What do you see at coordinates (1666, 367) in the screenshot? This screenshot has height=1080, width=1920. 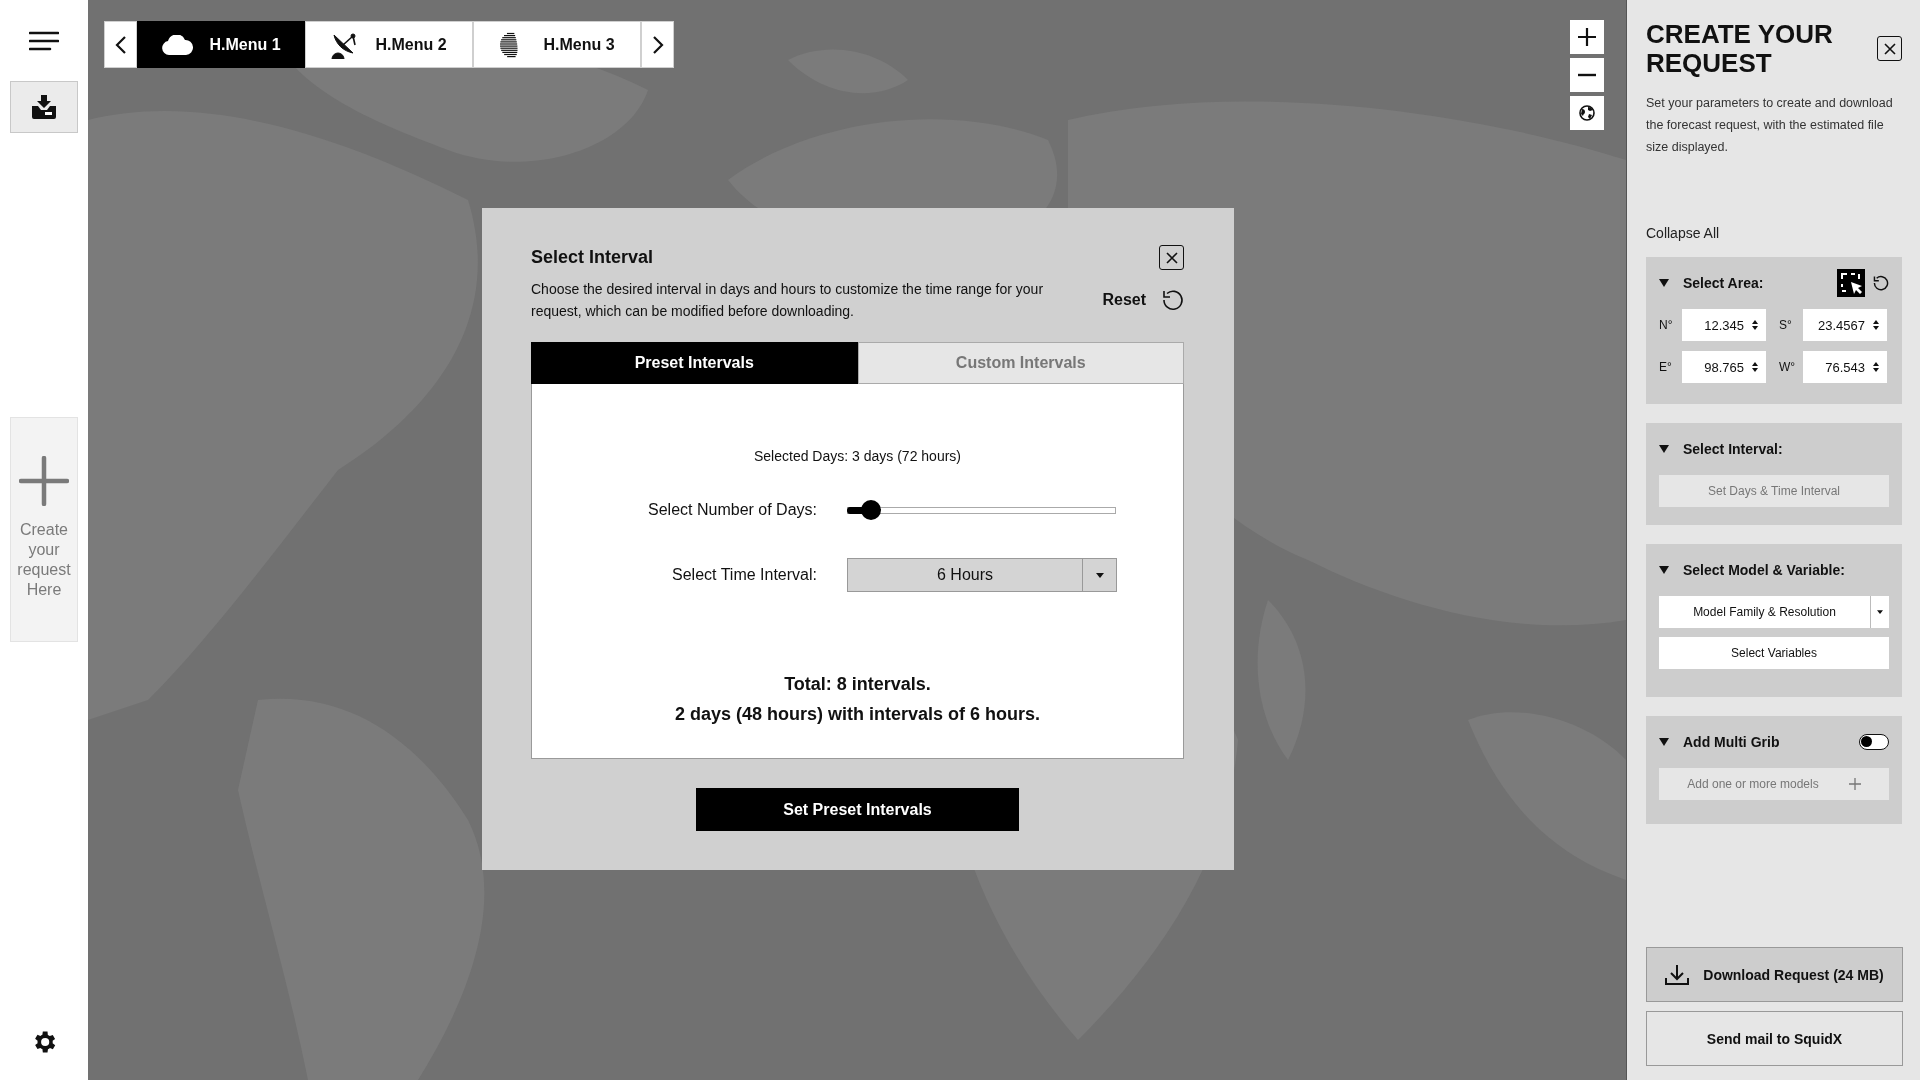 I see `coordinate-label: E°` at bounding box center [1666, 367].